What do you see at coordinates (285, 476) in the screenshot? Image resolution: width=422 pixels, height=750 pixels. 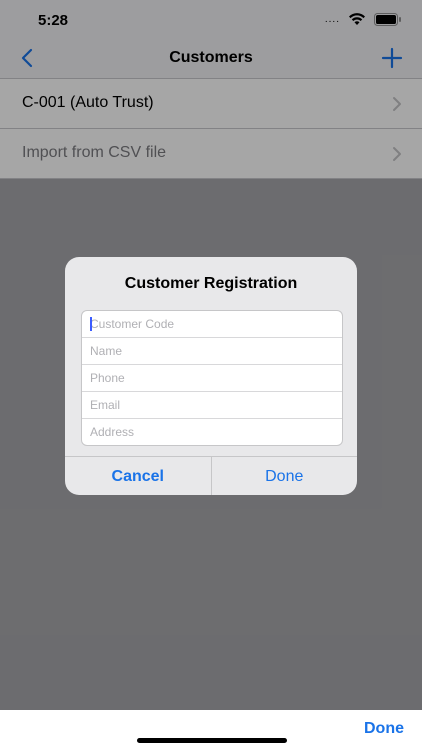 I see `done-button: Done` at bounding box center [285, 476].